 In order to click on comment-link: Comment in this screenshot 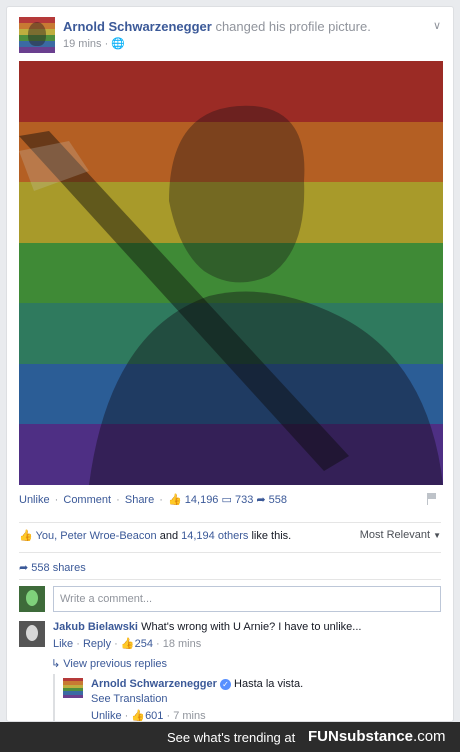, I will do `click(87, 500)`.